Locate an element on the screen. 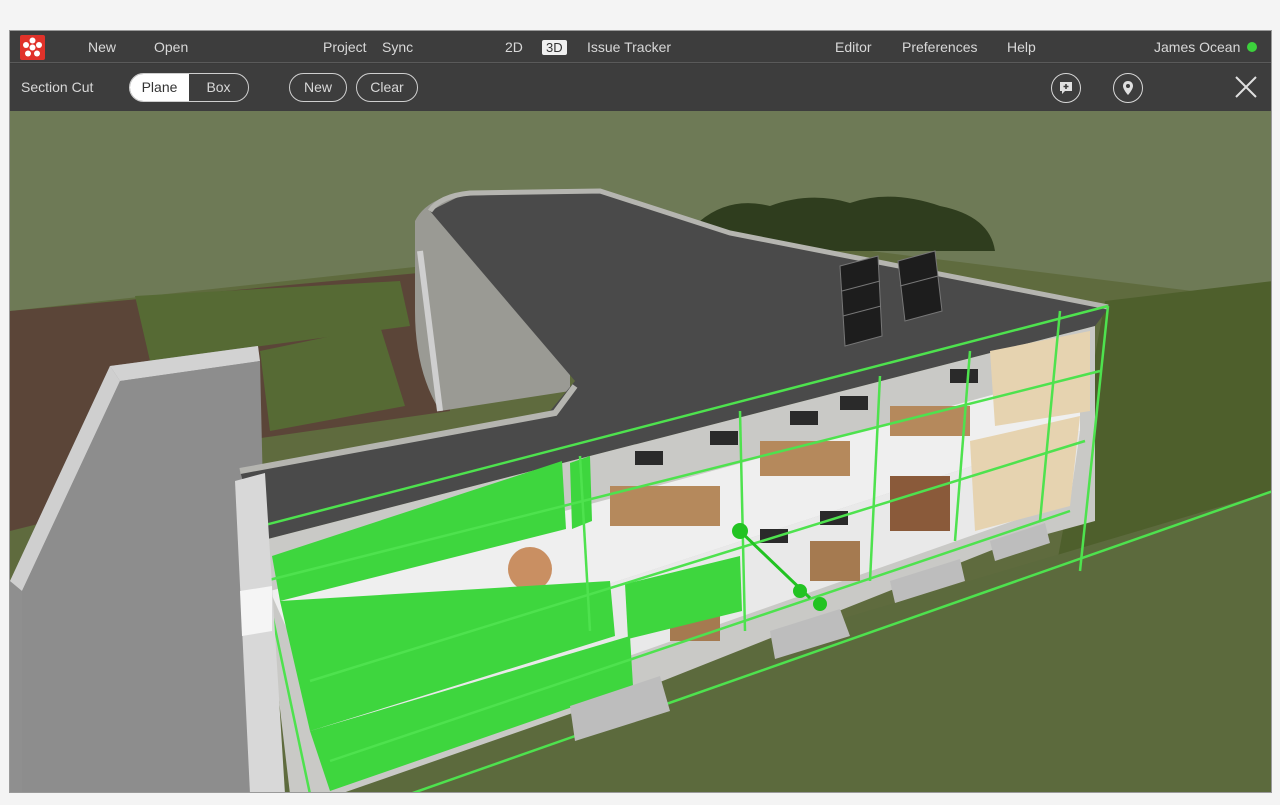 Image resolution: width=1280 pixels, height=805 pixels. add-comment-button is located at coordinates (1066, 88).